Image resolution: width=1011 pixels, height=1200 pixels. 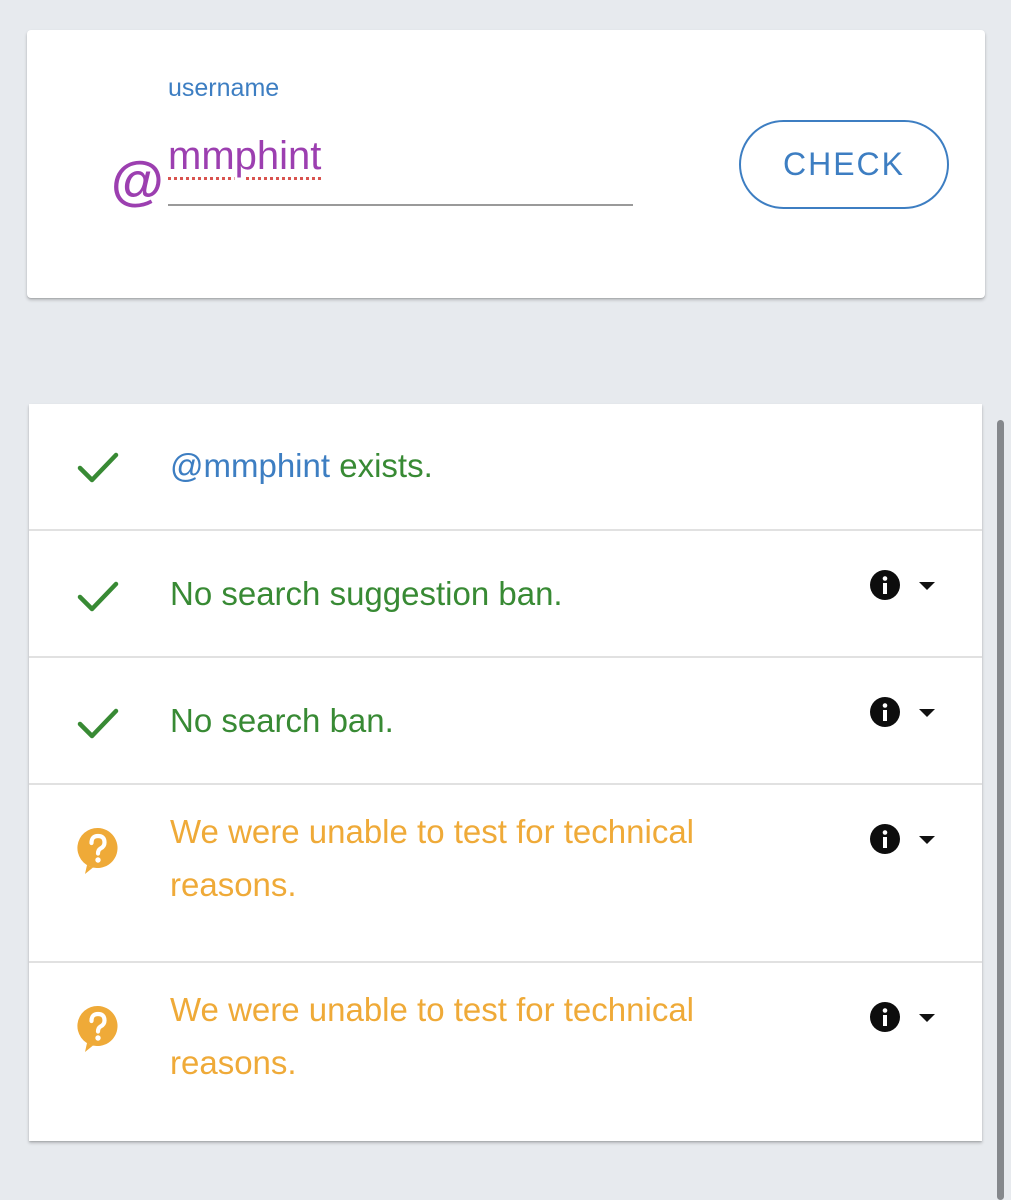 What do you see at coordinates (366, 593) in the screenshot?
I see `result-text: No search suggestion ban.` at bounding box center [366, 593].